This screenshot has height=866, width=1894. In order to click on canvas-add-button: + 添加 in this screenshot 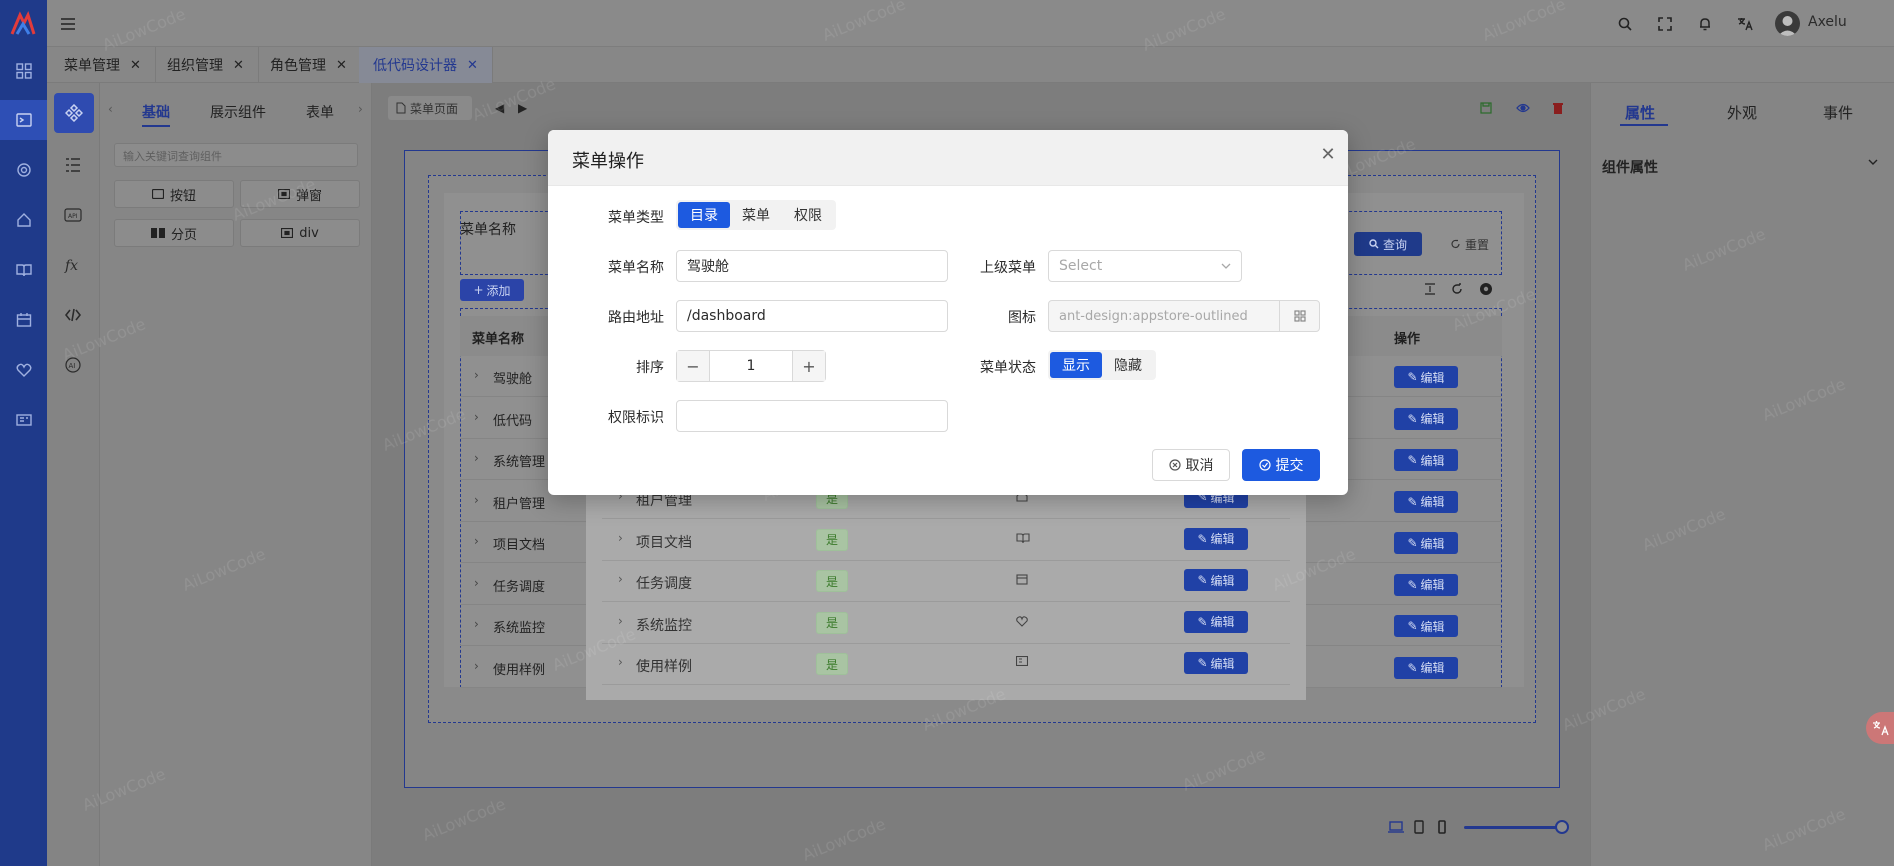, I will do `click(492, 290)`.